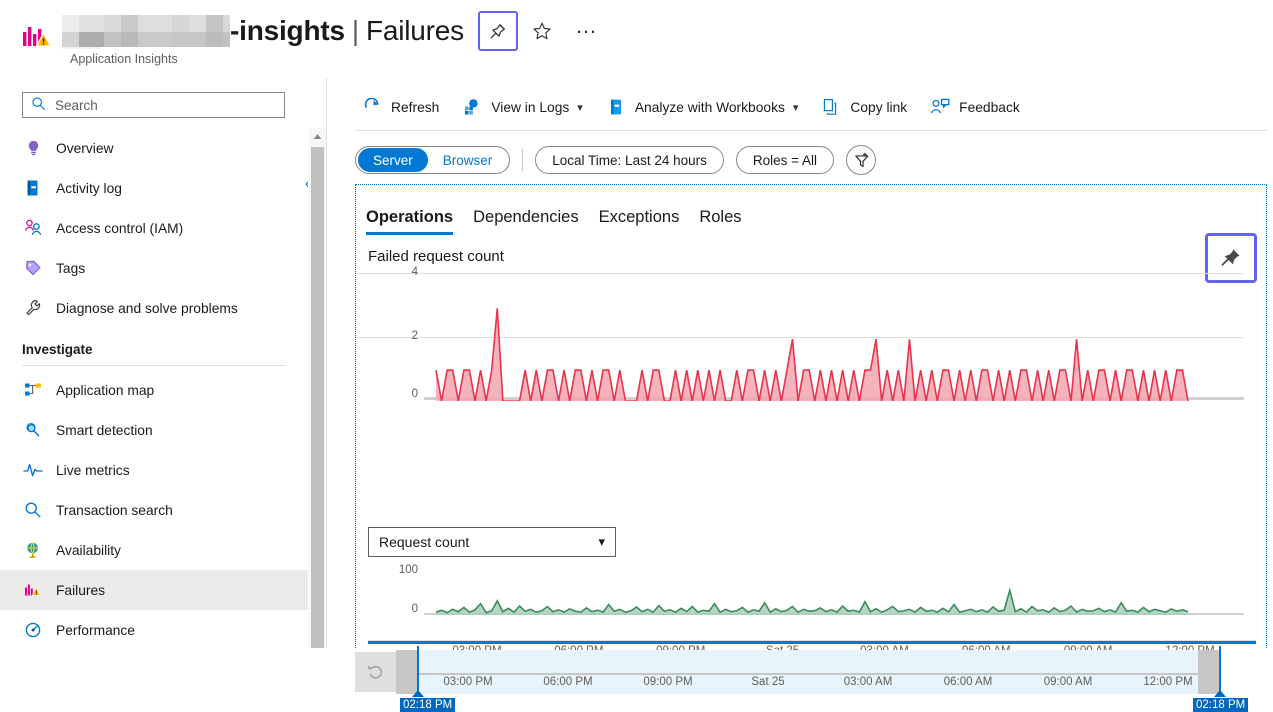 This screenshot has width=1273, height=712. What do you see at coordinates (33, 228) in the screenshot?
I see `people-icon` at bounding box center [33, 228].